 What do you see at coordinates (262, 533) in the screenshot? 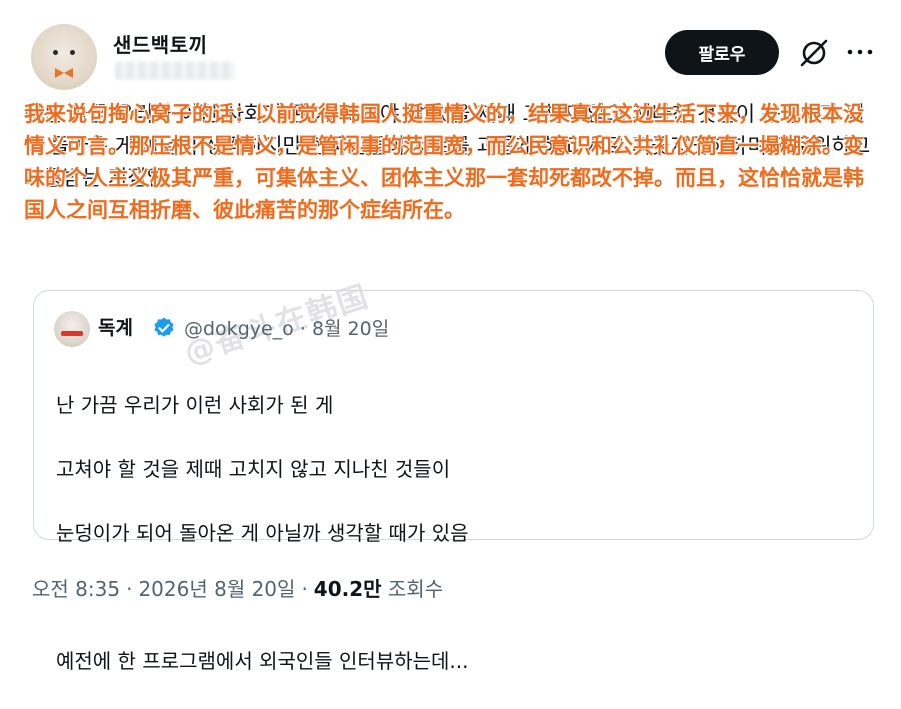
I see `quote-line: 눈덩이가 되어 돌아온 게 아닐까 생각할 때가 있음` at bounding box center [262, 533].